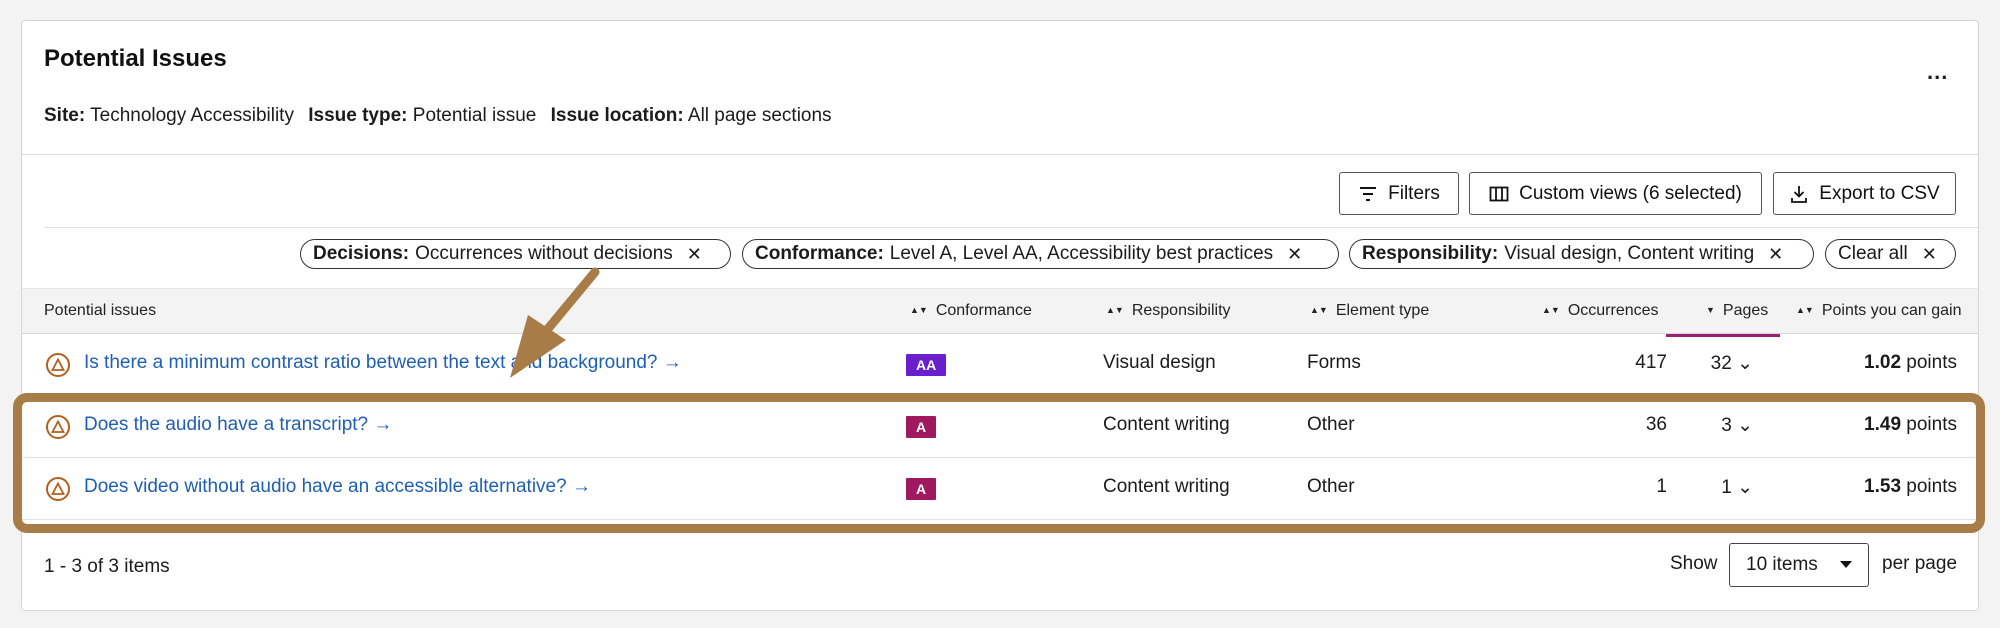 The width and height of the screenshot is (2000, 628). What do you see at coordinates (135, 58) in the screenshot?
I see `page-title: Potential Issues` at bounding box center [135, 58].